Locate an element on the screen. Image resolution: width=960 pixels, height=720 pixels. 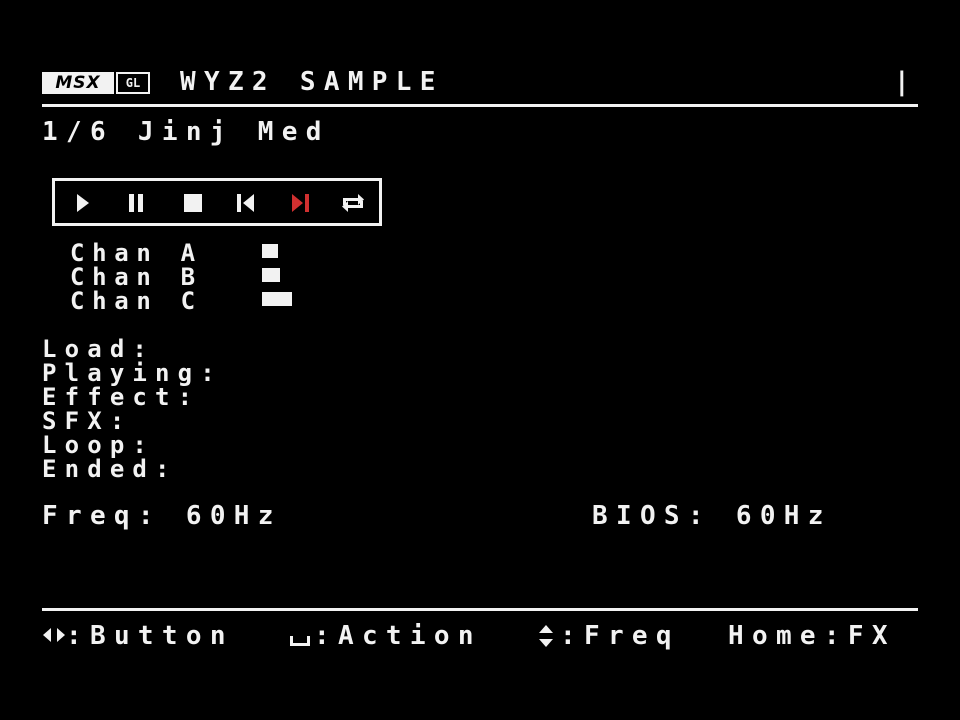
channel-a-level-bar is located at coordinates (270, 251).